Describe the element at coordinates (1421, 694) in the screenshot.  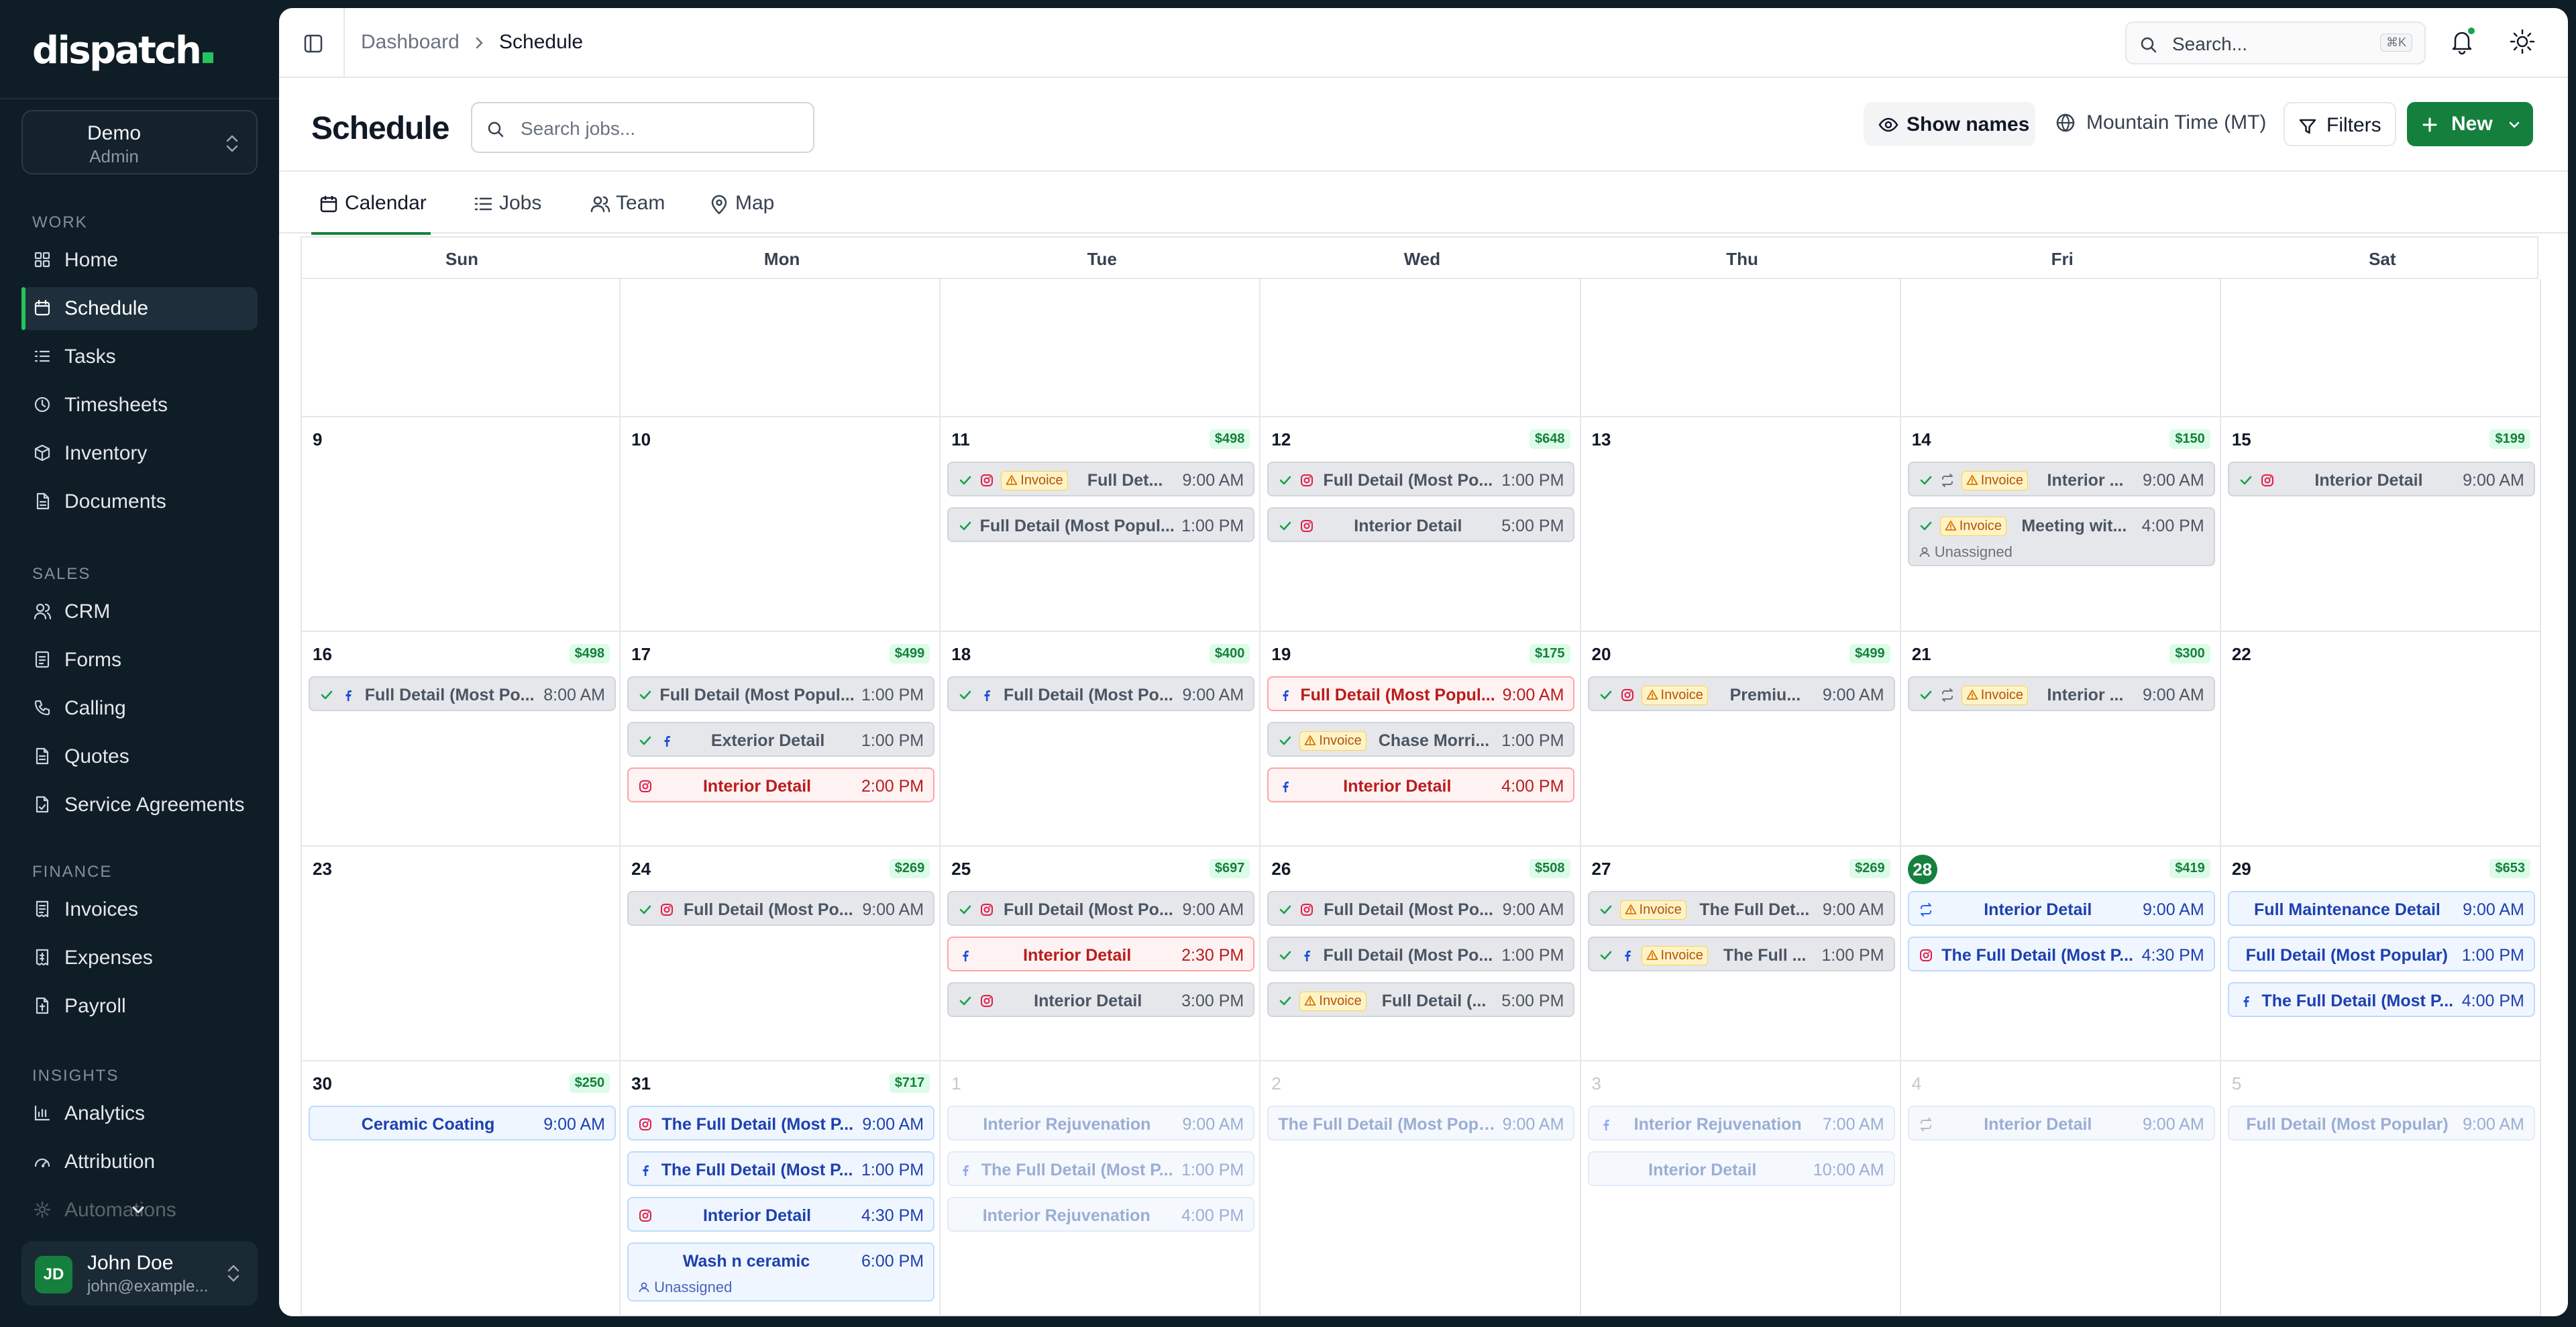
I see `job-event: Full Detail (Most Popul... 9:00 AM` at that location.